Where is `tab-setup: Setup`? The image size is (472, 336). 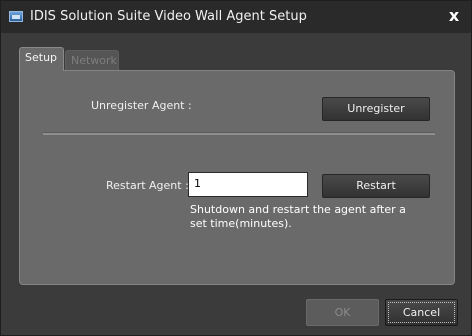
tab-setup: Setup is located at coordinates (41, 59).